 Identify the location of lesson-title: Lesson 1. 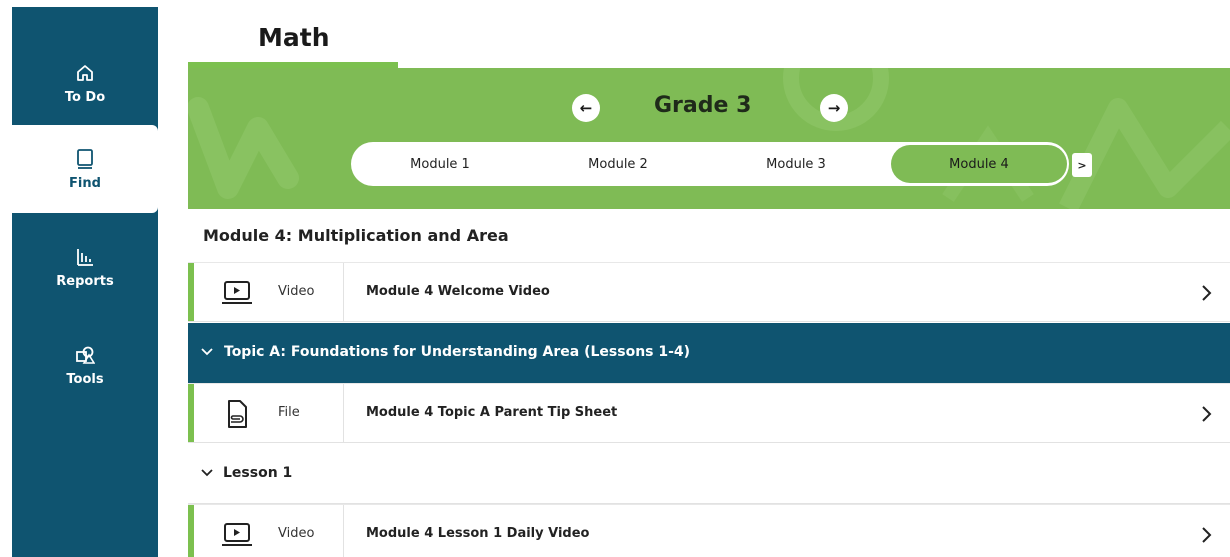
(258, 473).